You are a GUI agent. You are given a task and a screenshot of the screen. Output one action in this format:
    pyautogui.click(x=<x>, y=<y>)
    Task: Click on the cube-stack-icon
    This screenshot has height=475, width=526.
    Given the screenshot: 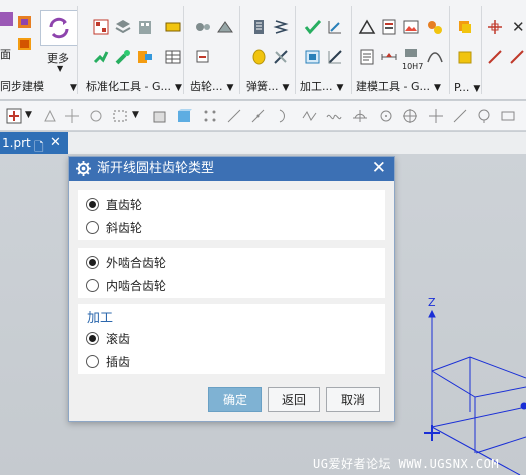 What is the action you would take?
    pyautogui.click(x=465, y=27)
    